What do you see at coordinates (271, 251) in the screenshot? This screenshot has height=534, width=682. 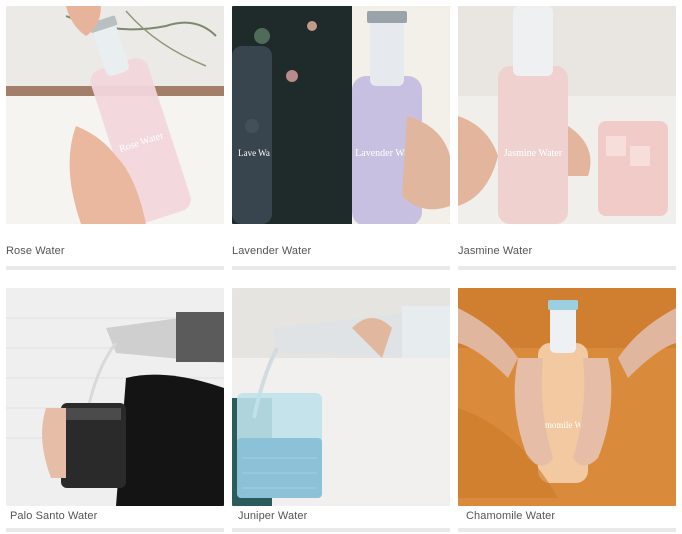 I see `product-name: Lavender Water` at bounding box center [271, 251].